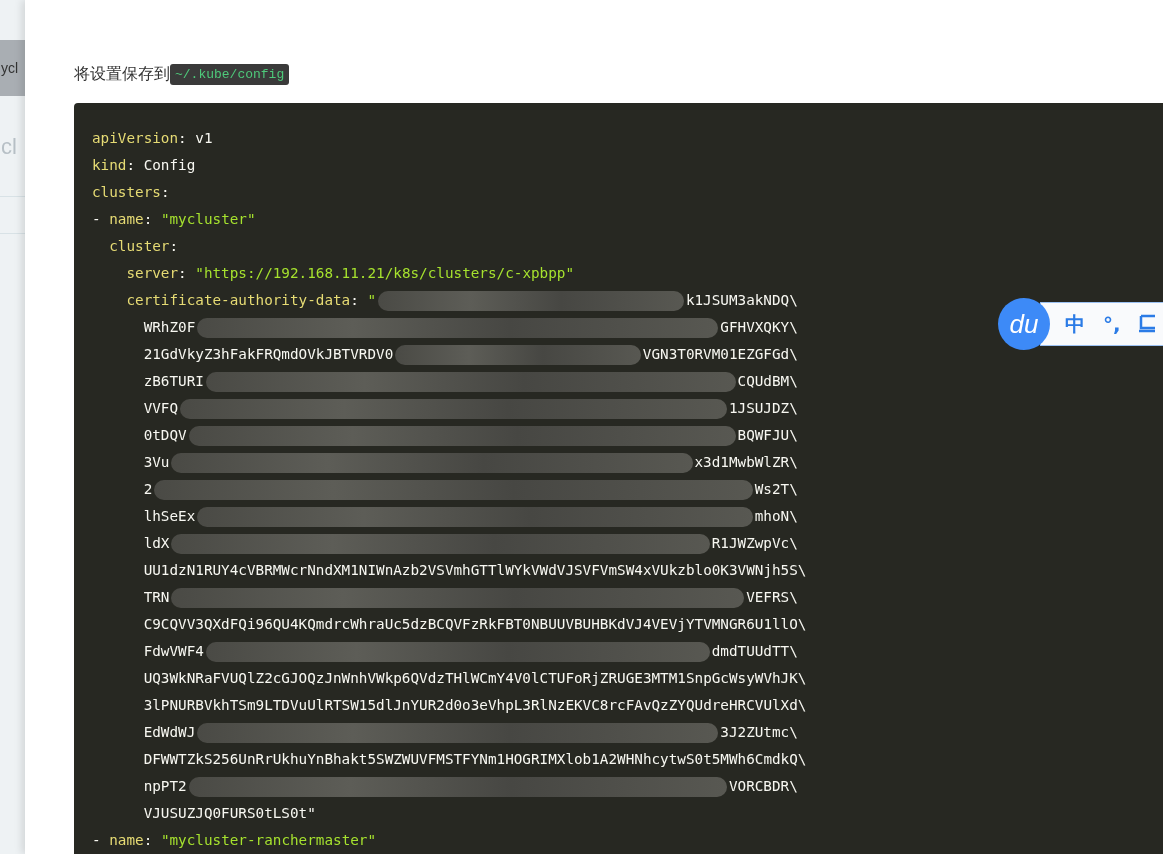 This screenshot has width=1163, height=854. I want to click on code-fragment: CQUdBM\, so click(767, 381).